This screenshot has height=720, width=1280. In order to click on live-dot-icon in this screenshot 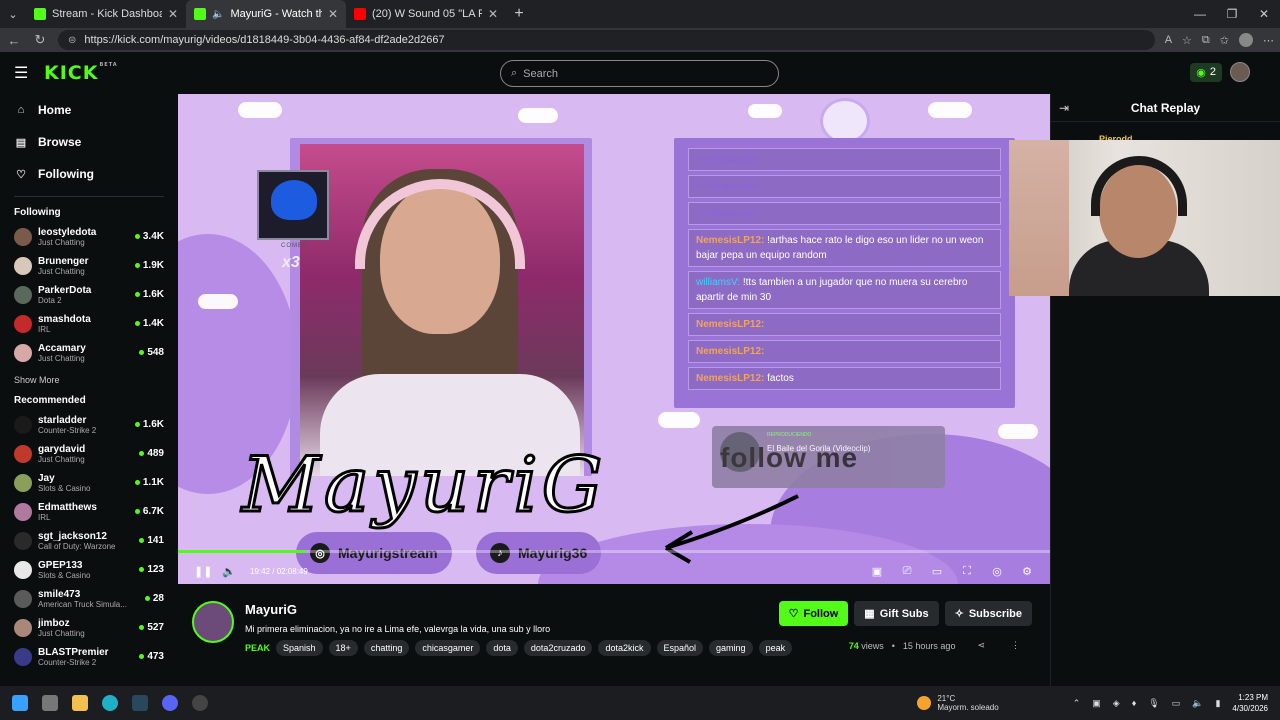, I will do `click(137, 323)`.